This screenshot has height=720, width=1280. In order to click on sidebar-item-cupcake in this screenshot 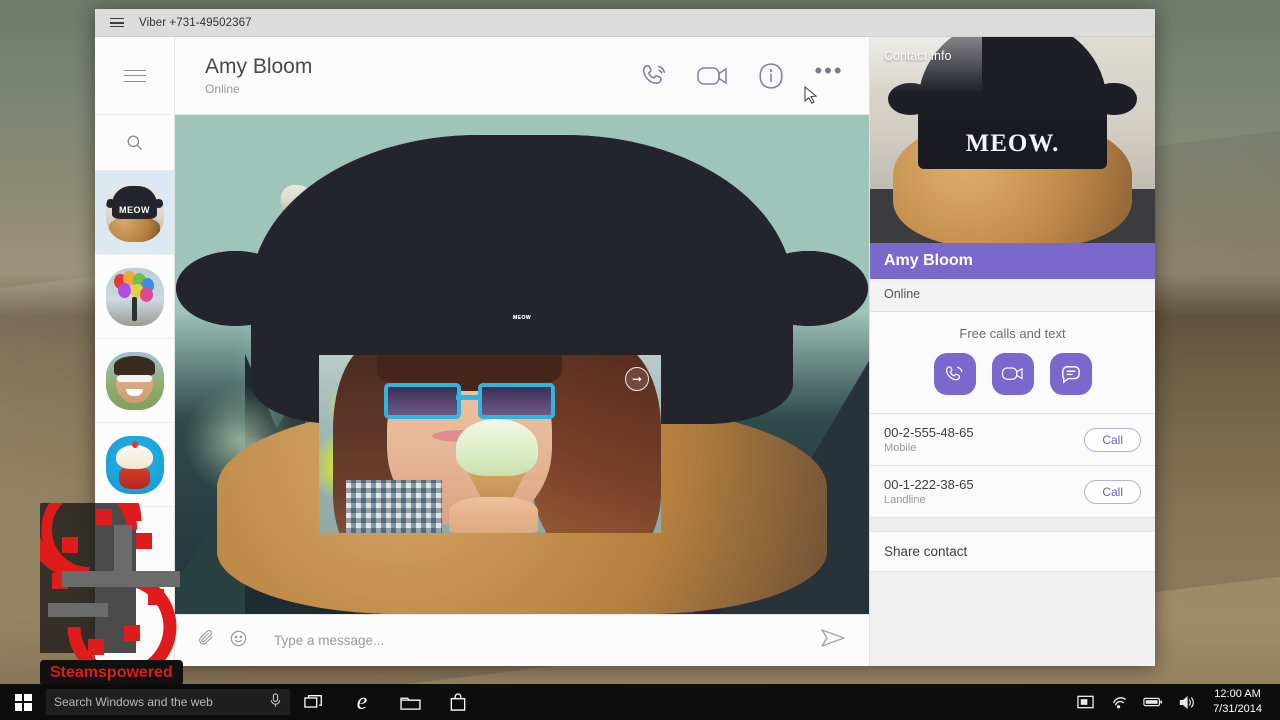, I will do `click(134, 465)`.